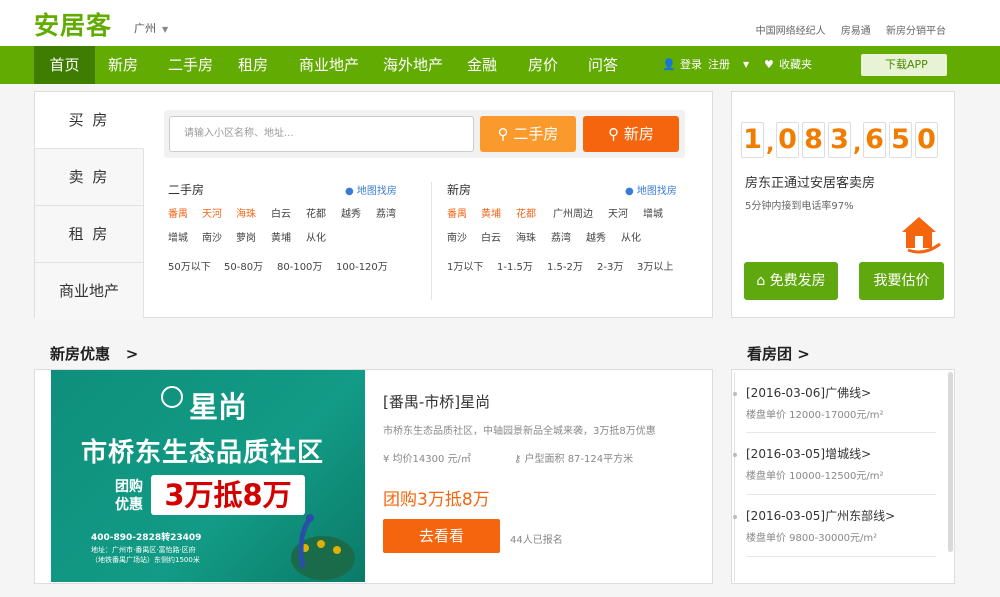 The height and width of the screenshot is (597, 1000). I want to click on promo-offer: 3万抵8万, so click(228, 495).